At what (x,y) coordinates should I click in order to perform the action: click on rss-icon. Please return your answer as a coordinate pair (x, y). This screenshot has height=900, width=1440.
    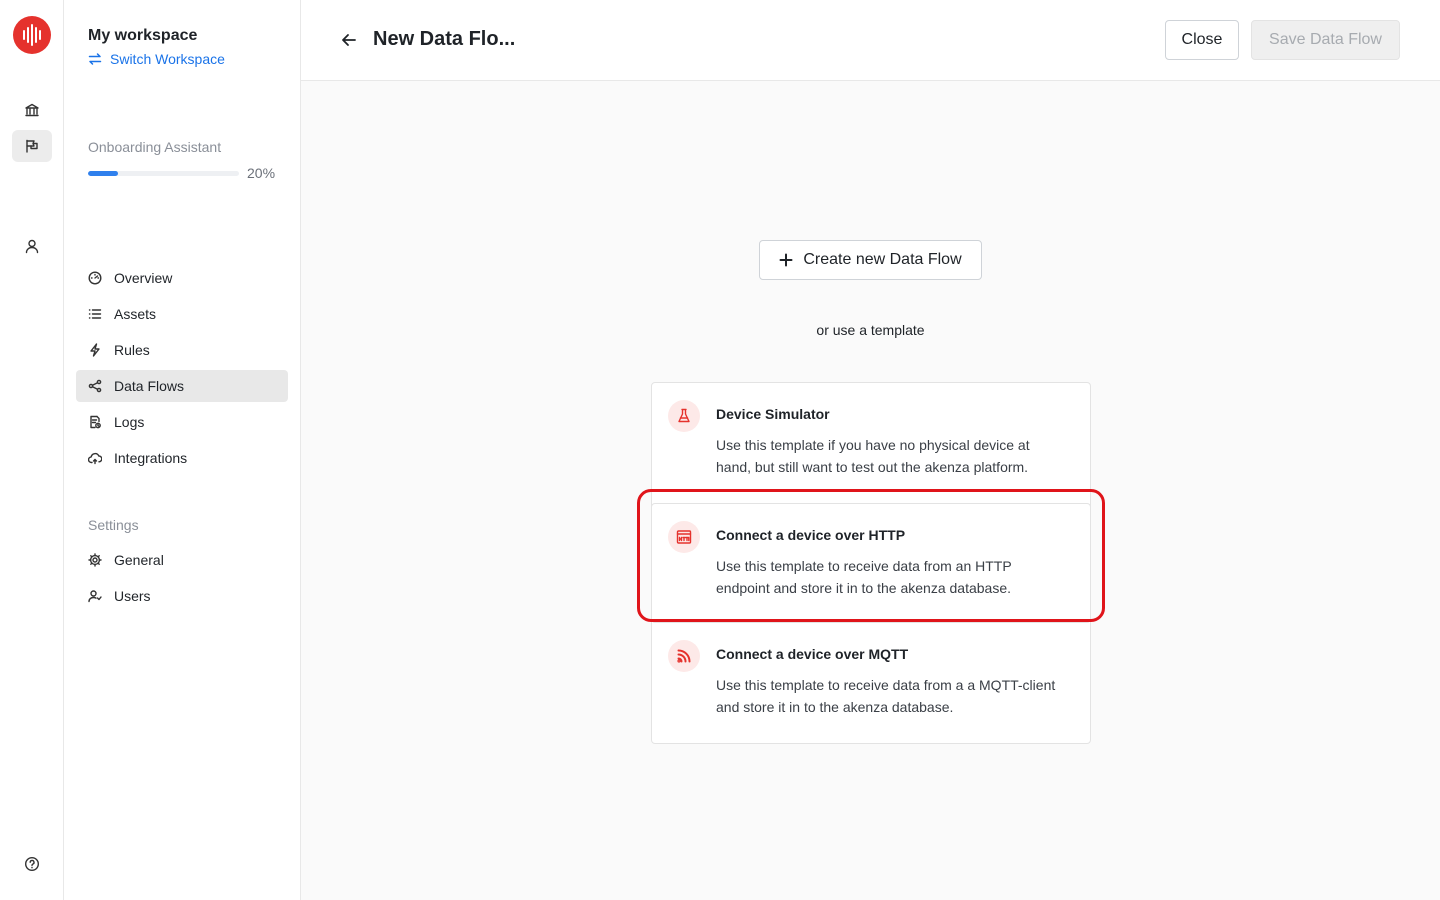
    Looking at the image, I should click on (684, 656).